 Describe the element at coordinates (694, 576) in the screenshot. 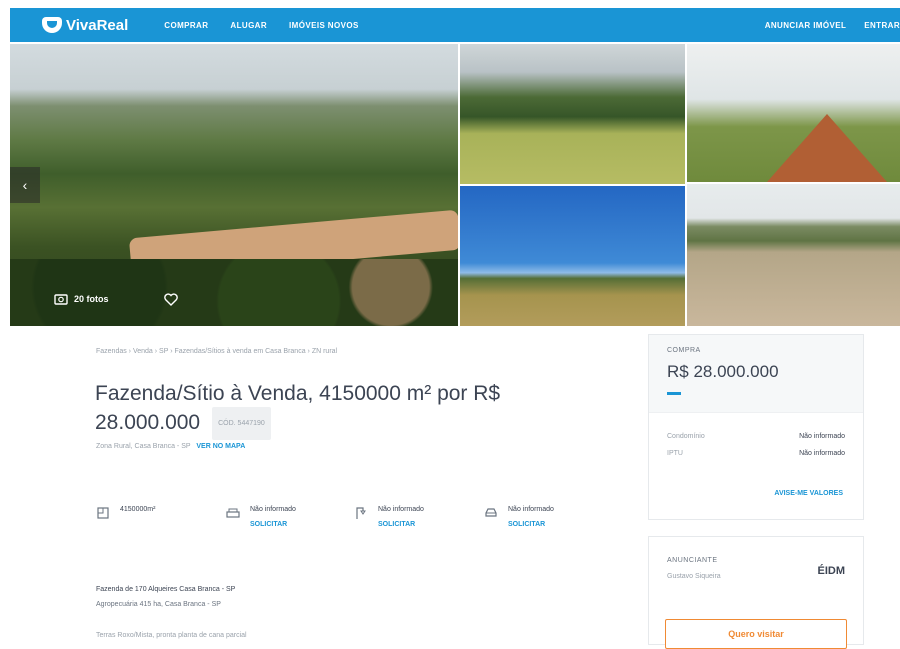

I see `advertiser-name: Gustavo Siqueira` at that location.